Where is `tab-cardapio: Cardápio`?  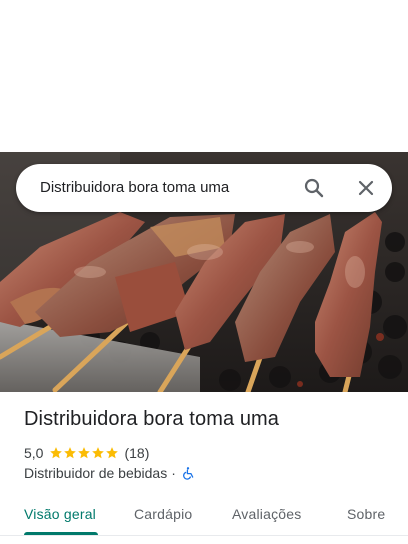 tab-cardapio: Cardápio is located at coordinates (163, 514).